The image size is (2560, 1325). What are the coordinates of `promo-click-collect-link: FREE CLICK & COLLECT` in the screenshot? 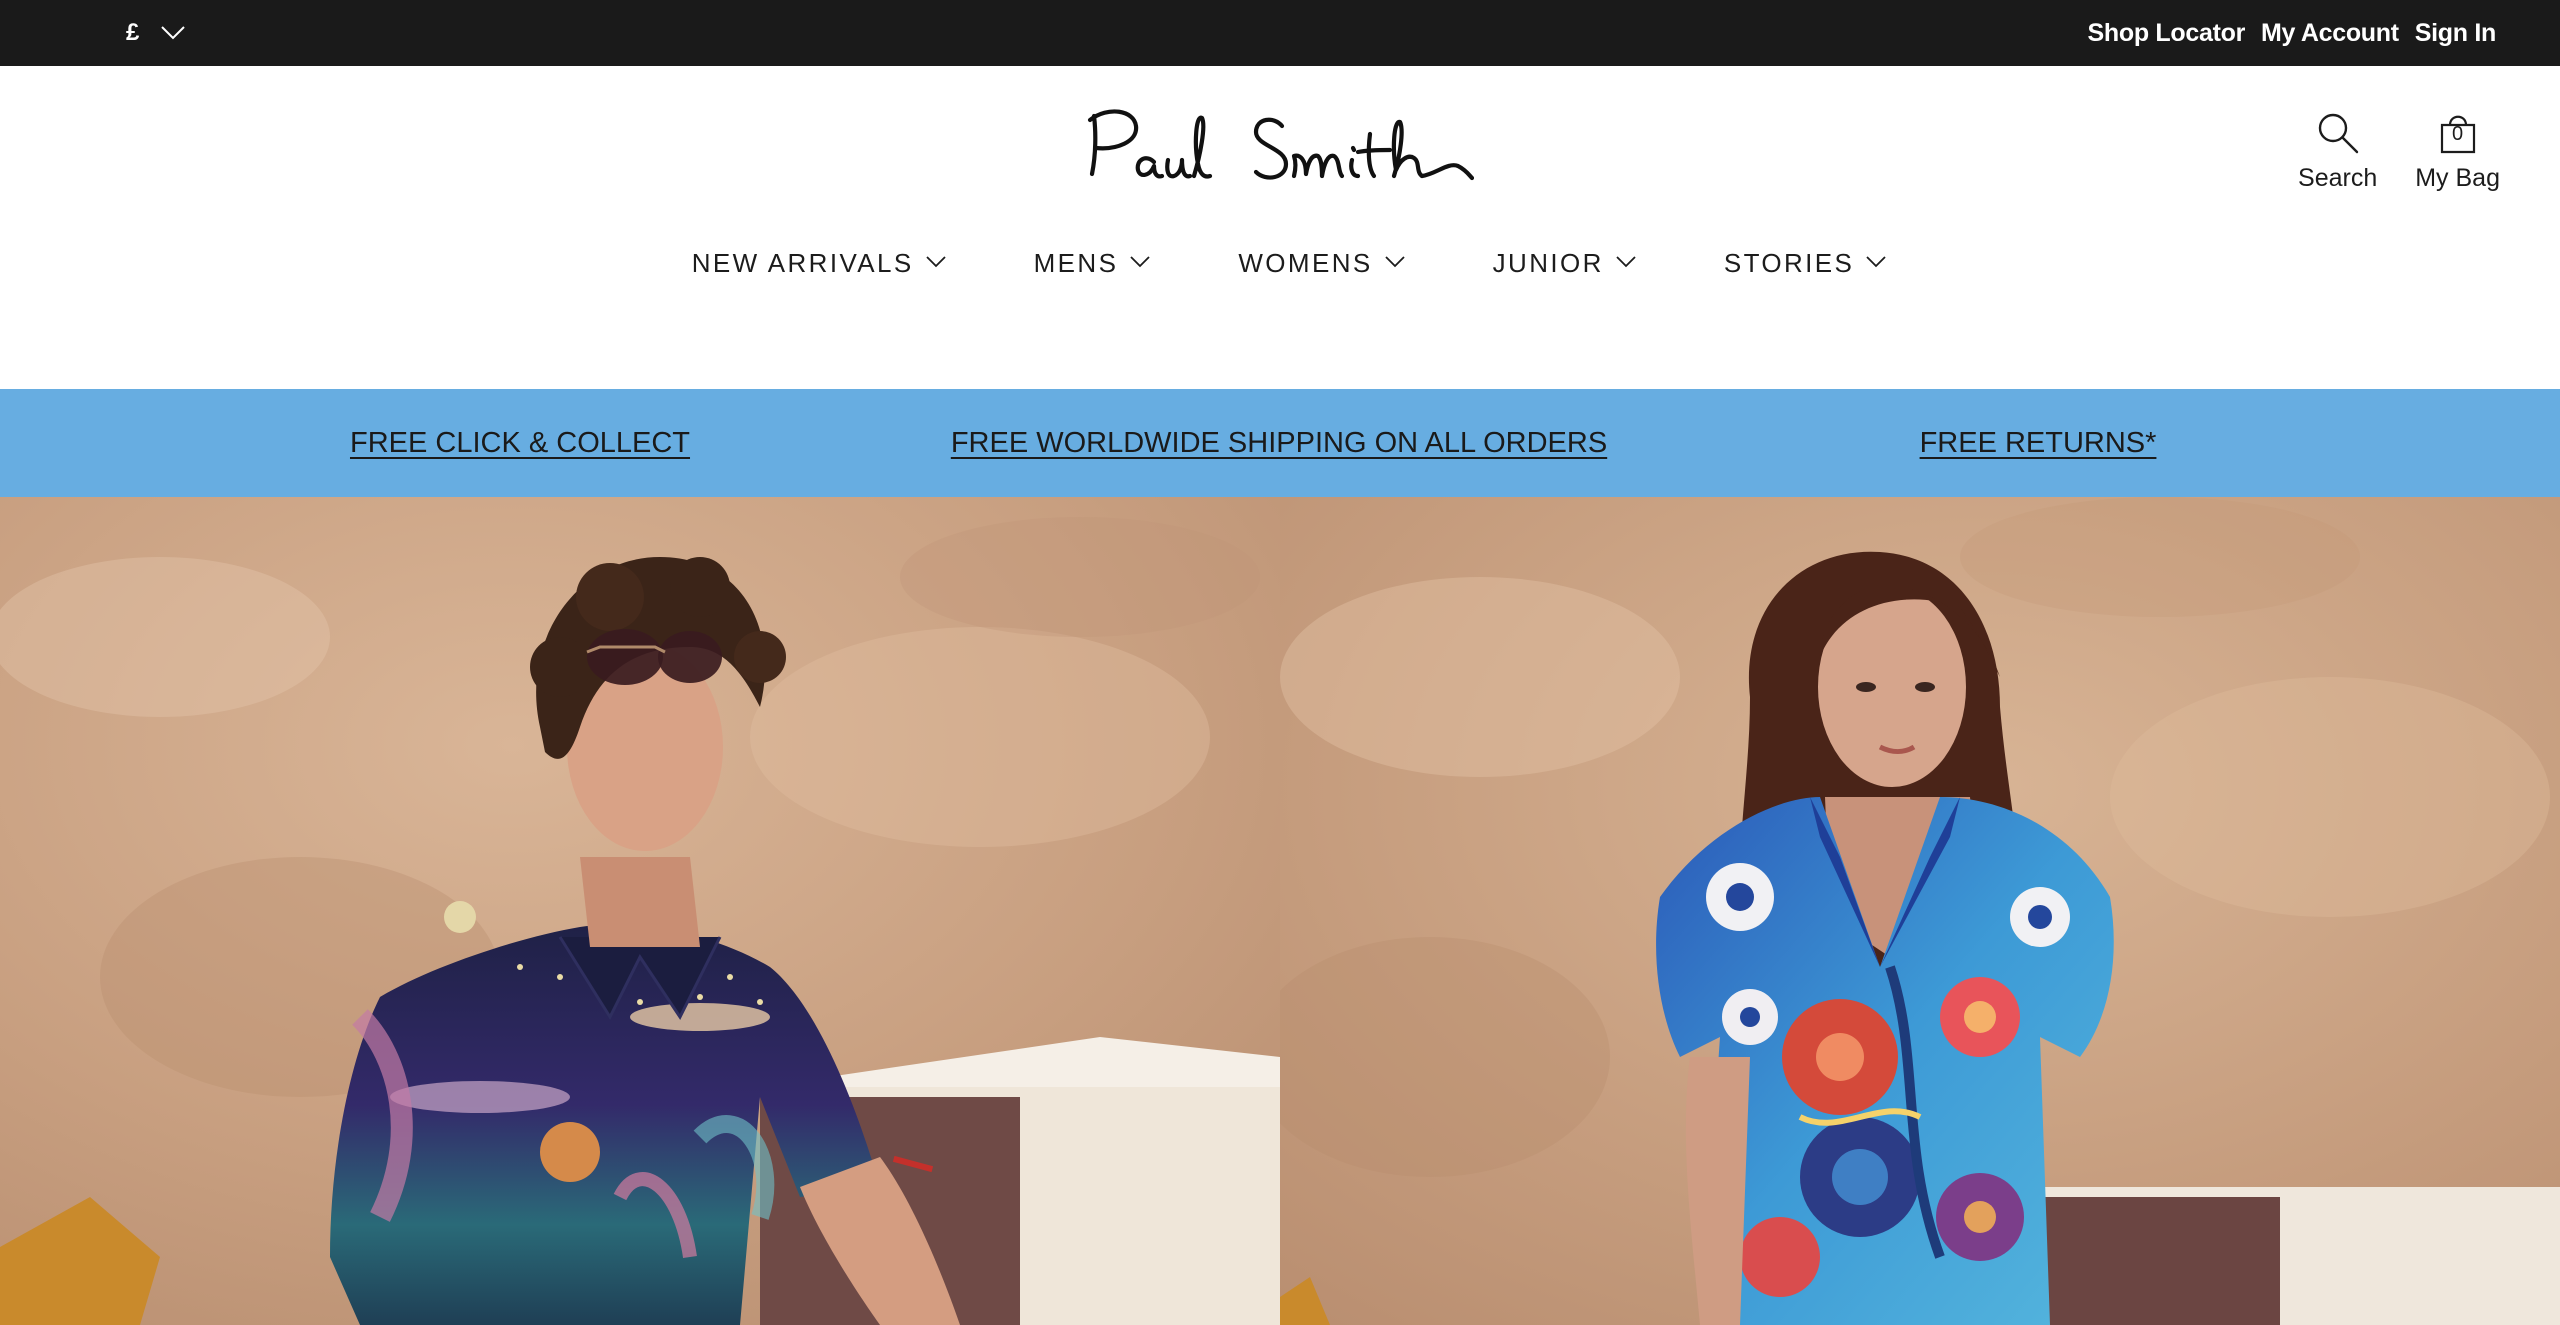 It's located at (520, 443).